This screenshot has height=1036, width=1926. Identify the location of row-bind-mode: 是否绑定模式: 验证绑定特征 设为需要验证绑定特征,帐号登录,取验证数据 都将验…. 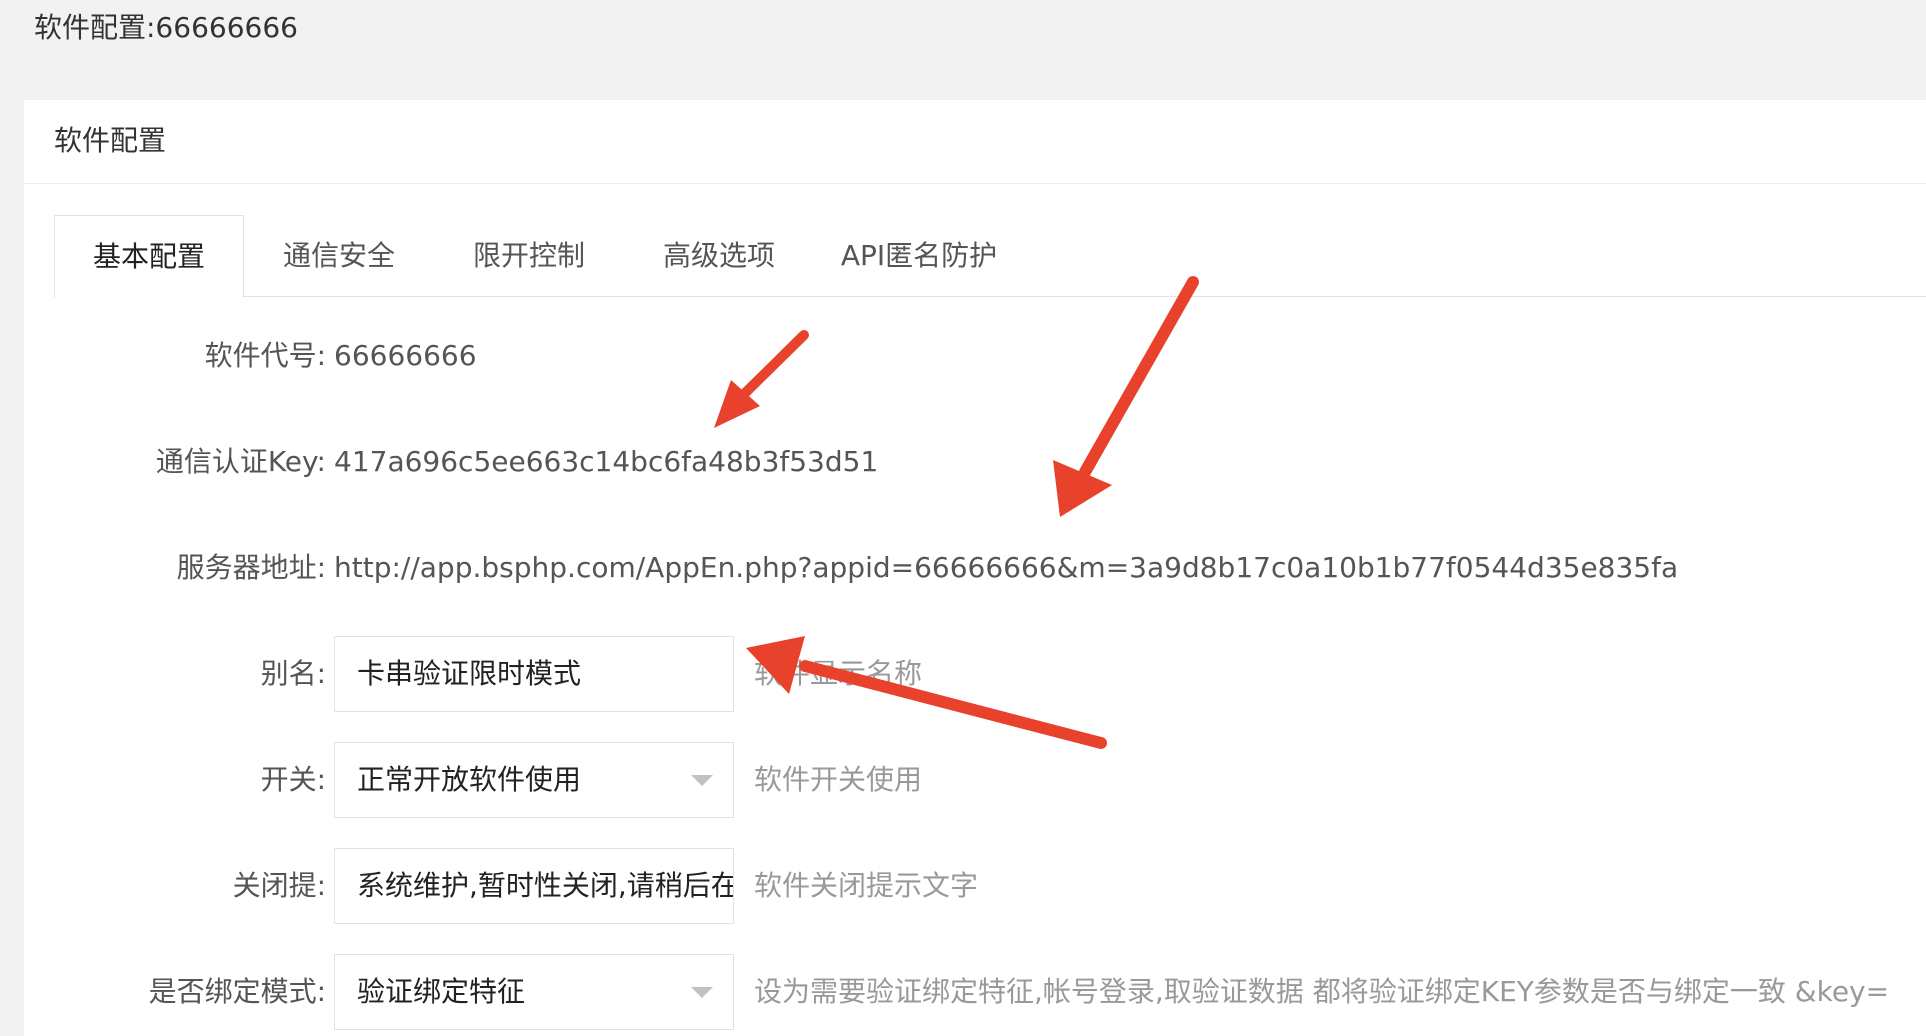
(975, 992).